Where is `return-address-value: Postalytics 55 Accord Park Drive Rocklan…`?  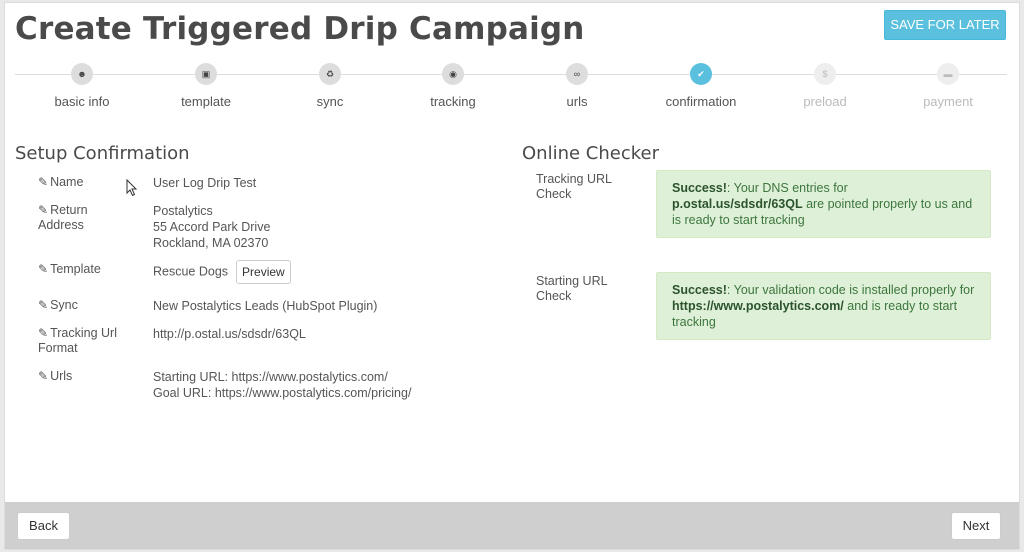
return-address-value: Postalytics 55 Accord Park Drive Rocklan… is located at coordinates (212, 227).